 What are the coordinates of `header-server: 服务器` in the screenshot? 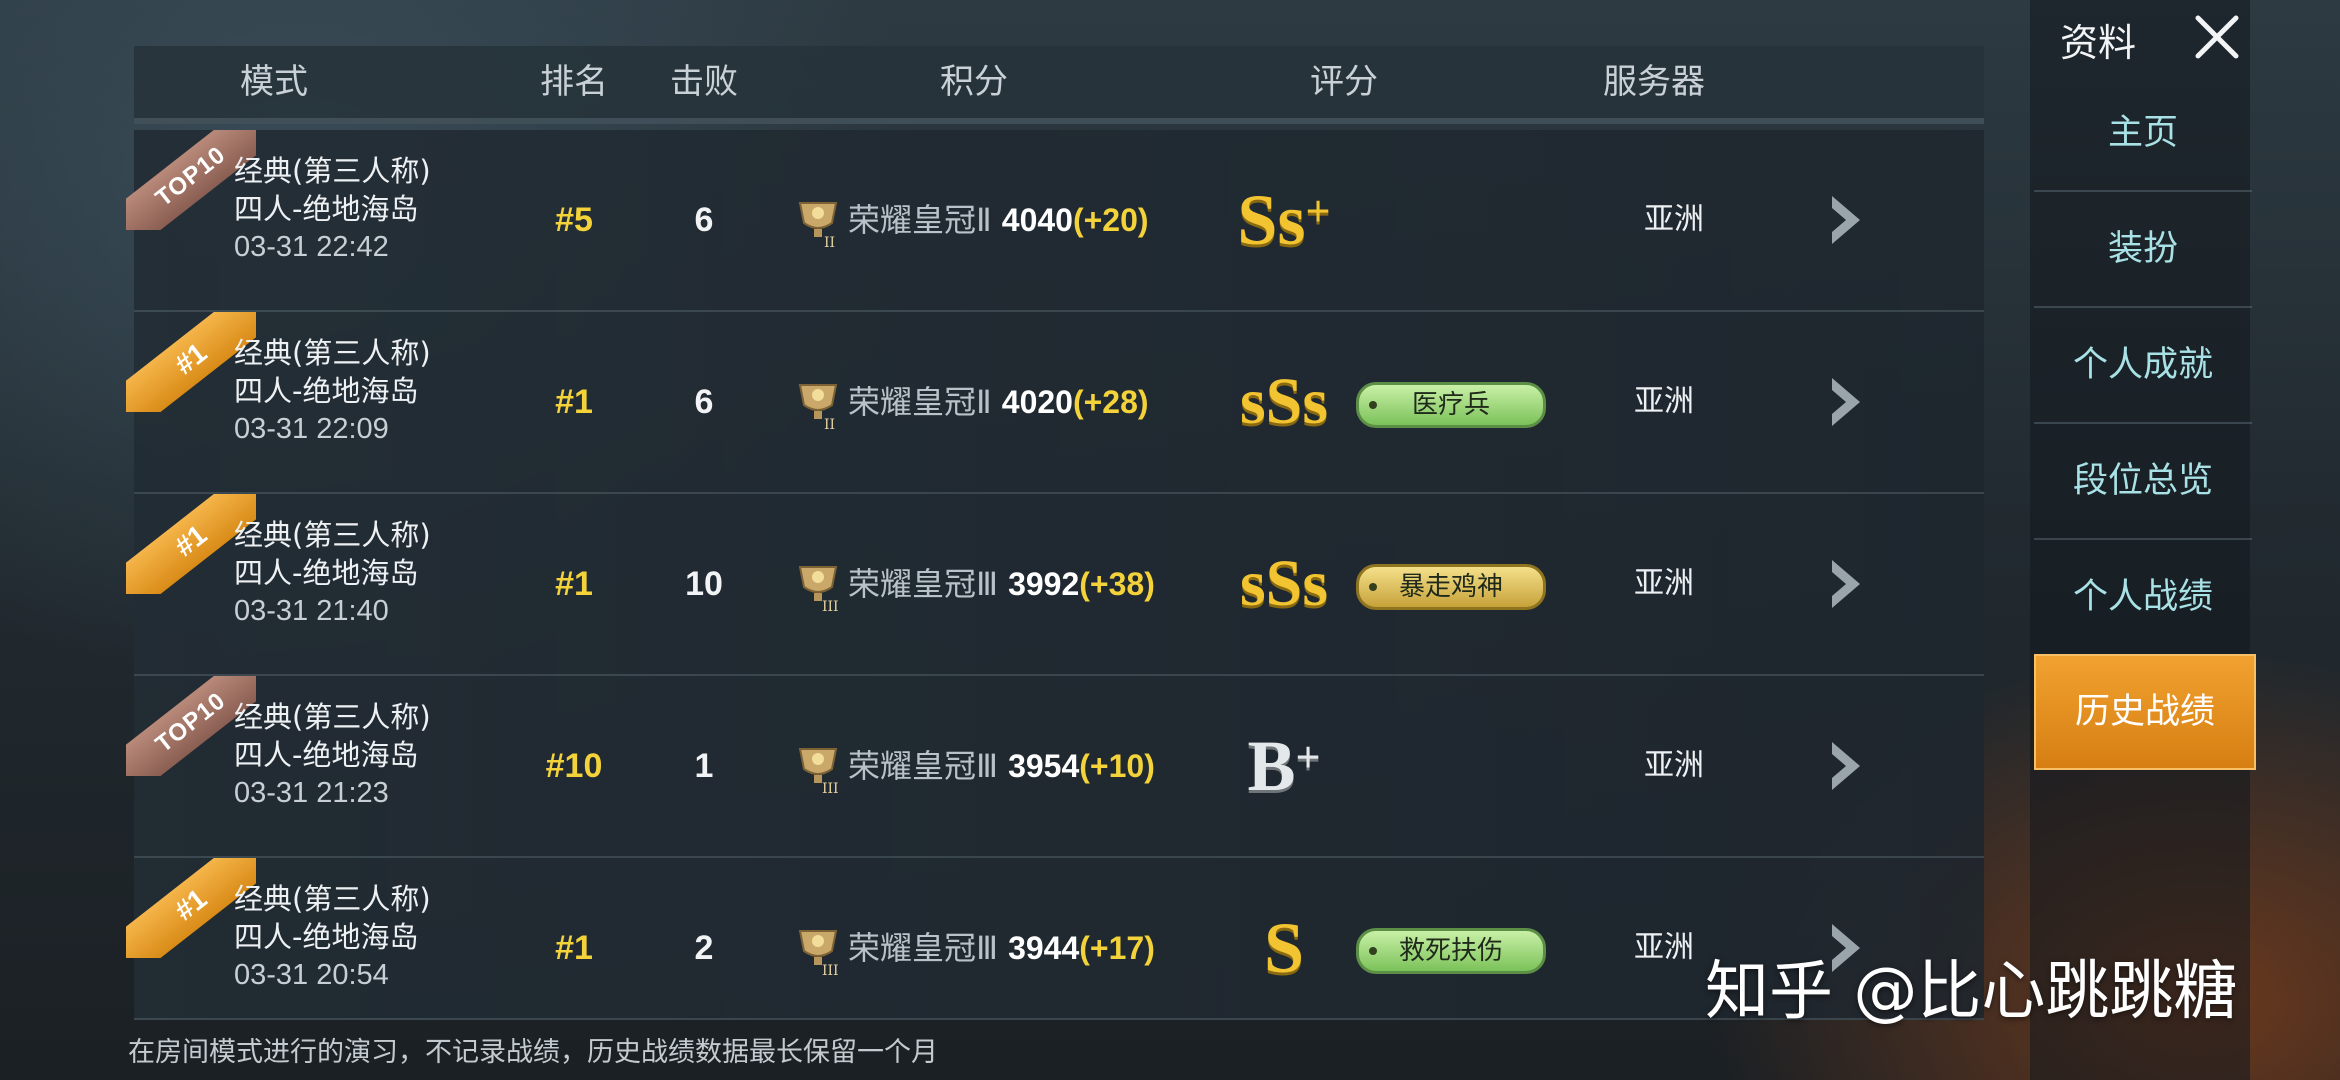 It's located at (1654, 82).